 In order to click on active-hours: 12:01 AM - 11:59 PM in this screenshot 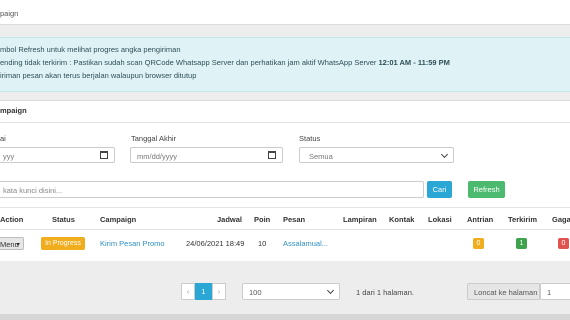, I will do `click(414, 62)`.